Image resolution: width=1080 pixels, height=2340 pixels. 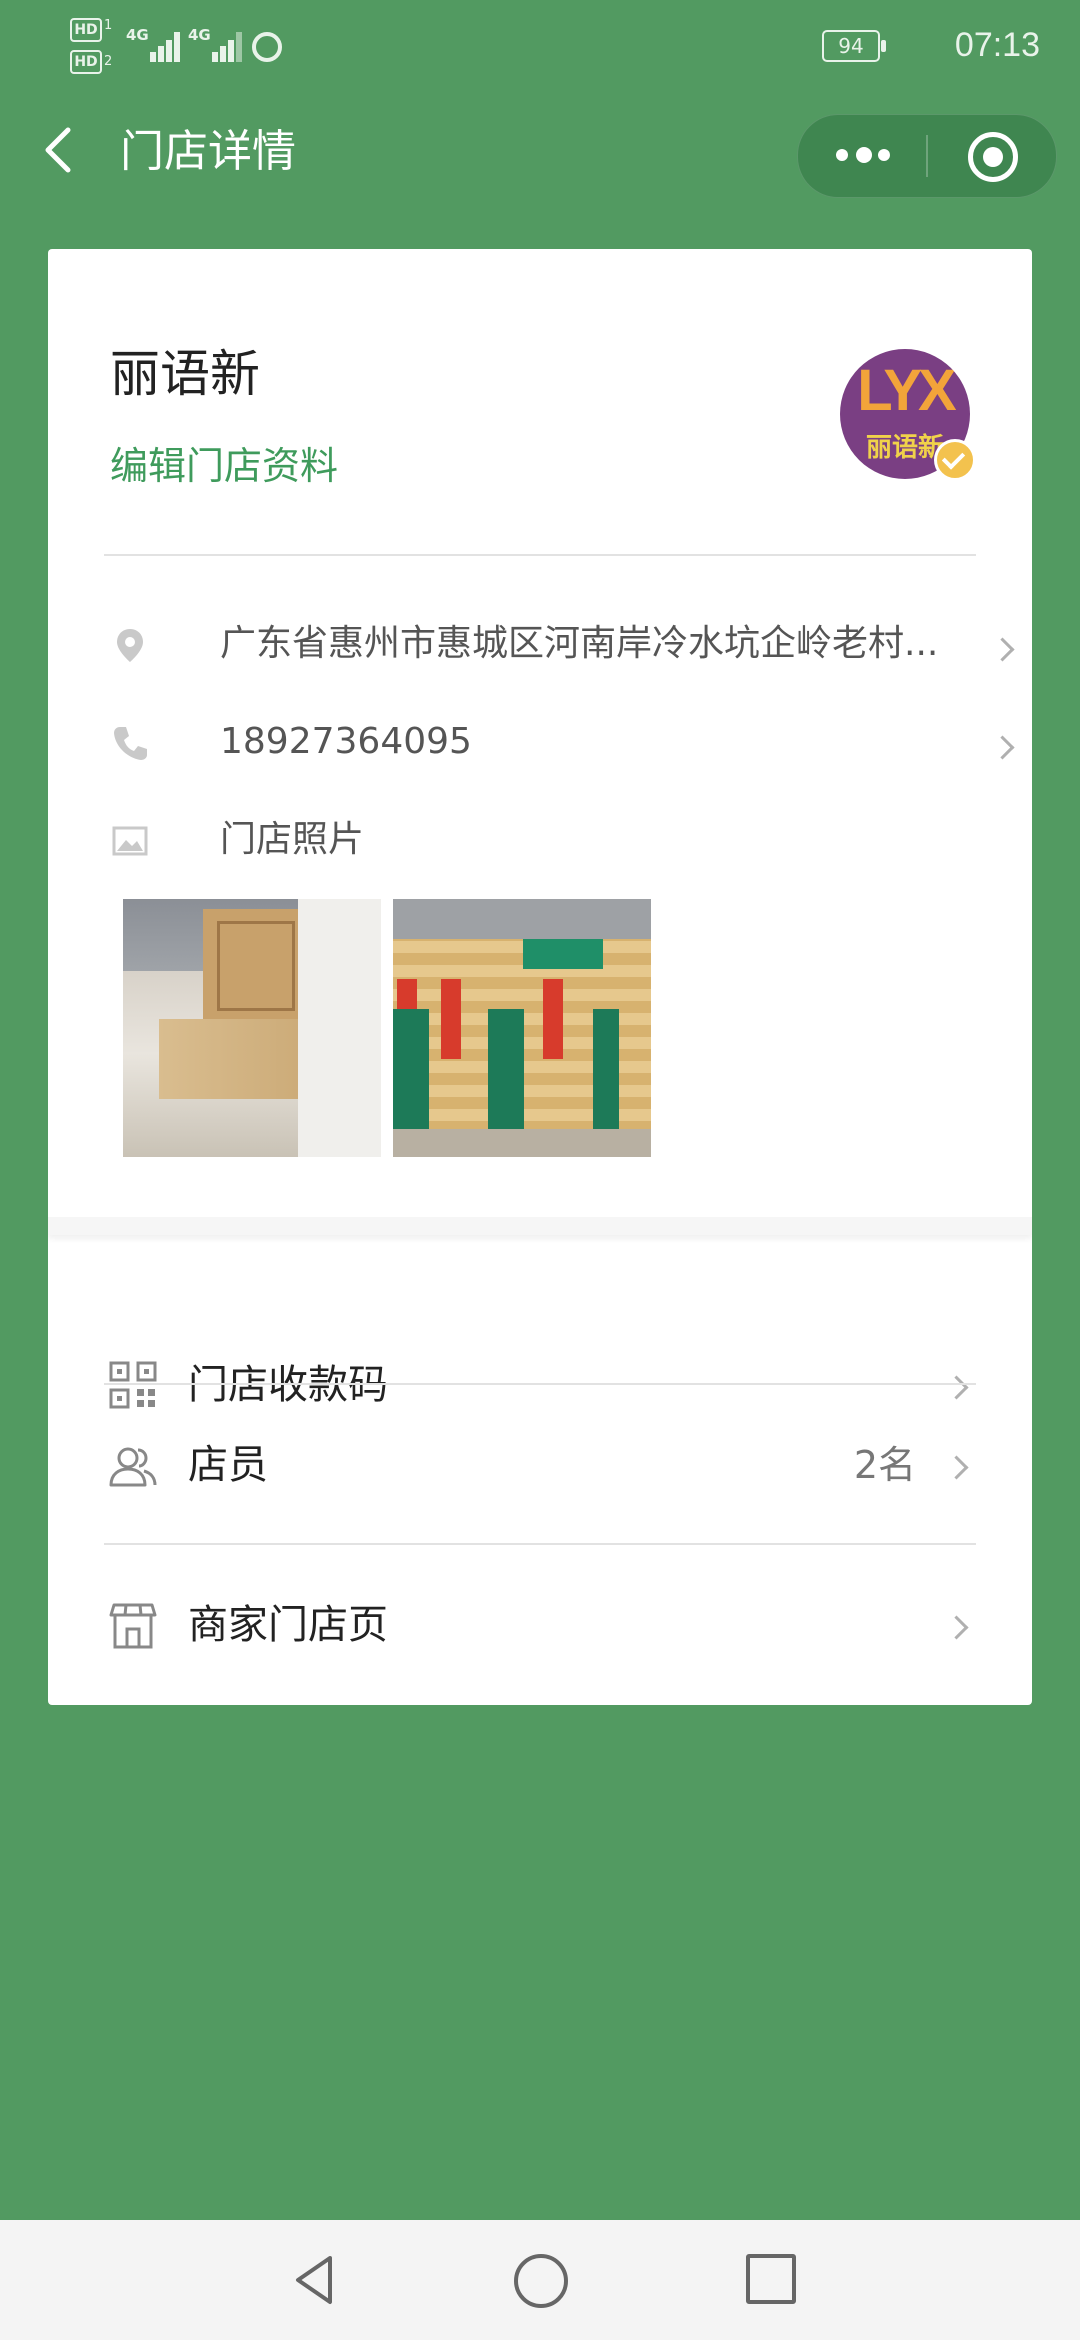 What do you see at coordinates (771, 2279) in the screenshot?
I see `system-recents-button` at bounding box center [771, 2279].